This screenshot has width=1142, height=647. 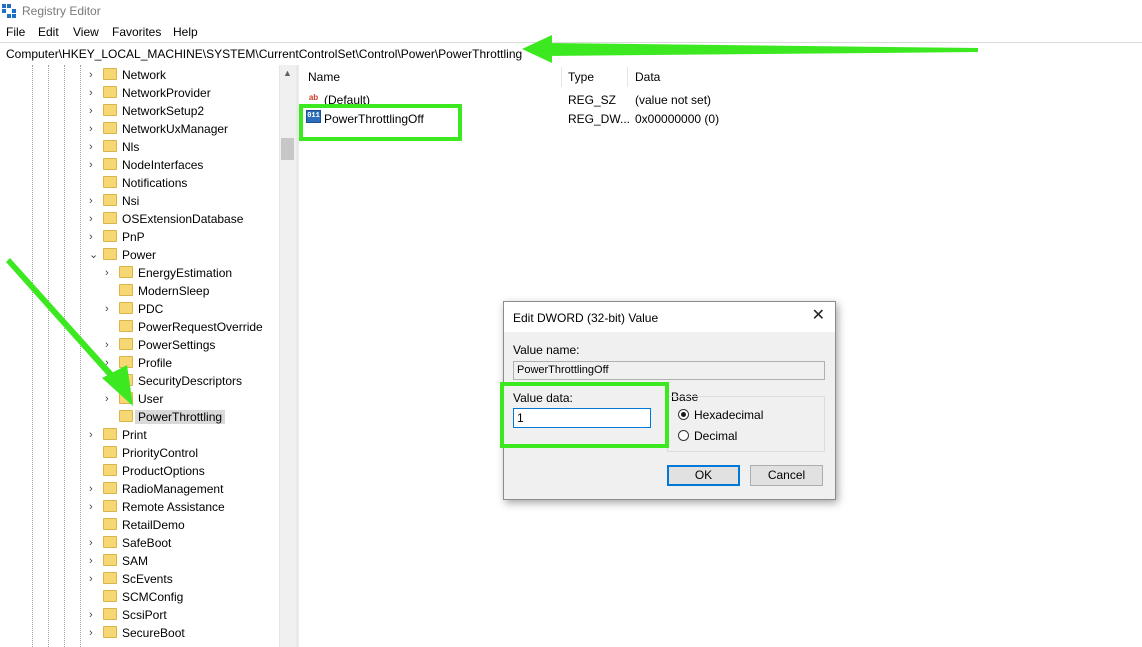 I want to click on tree-item-label: RadioManagement, so click(x=173, y=489).